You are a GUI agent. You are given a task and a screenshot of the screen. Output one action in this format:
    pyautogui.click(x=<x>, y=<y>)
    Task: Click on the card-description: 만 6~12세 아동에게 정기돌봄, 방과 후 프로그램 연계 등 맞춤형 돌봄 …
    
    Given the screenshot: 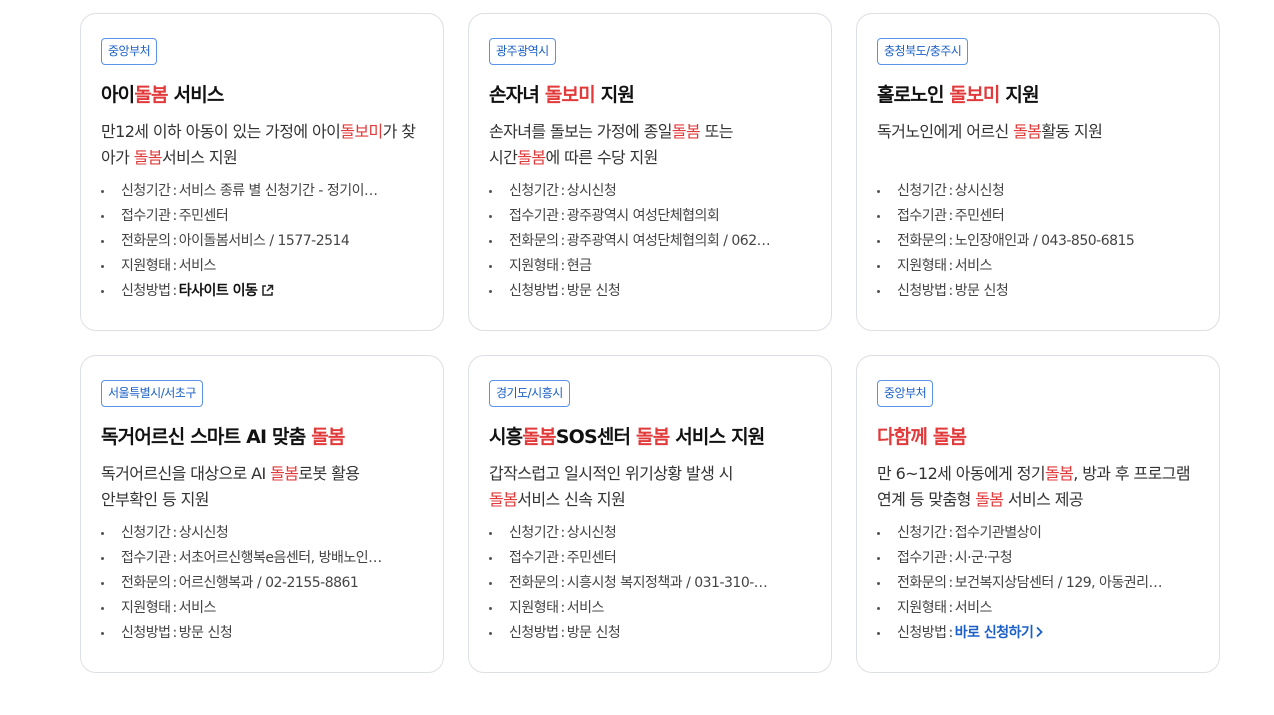 What is the action you would take?
    pyautogui.click(x=1038, y=487)
    